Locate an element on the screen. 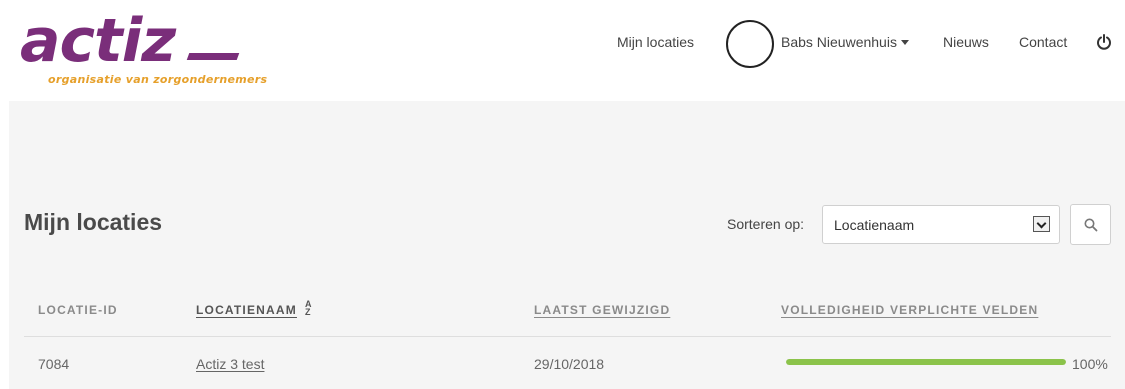 The height and width of the screenshot is (389, 1125). logo-tagline: organisatie van zorgondernemers is located at coordinates (158, 79).